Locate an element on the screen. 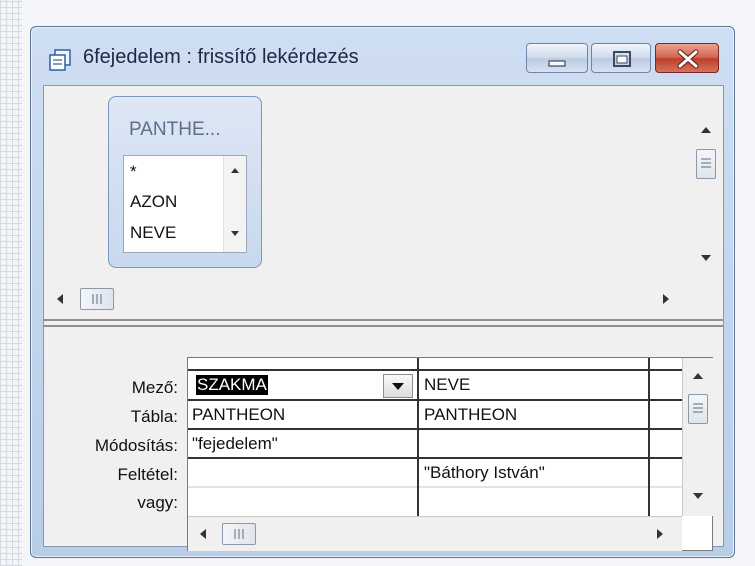  table-pane-vertical-scrollbar is located at coordinates (706, 184).